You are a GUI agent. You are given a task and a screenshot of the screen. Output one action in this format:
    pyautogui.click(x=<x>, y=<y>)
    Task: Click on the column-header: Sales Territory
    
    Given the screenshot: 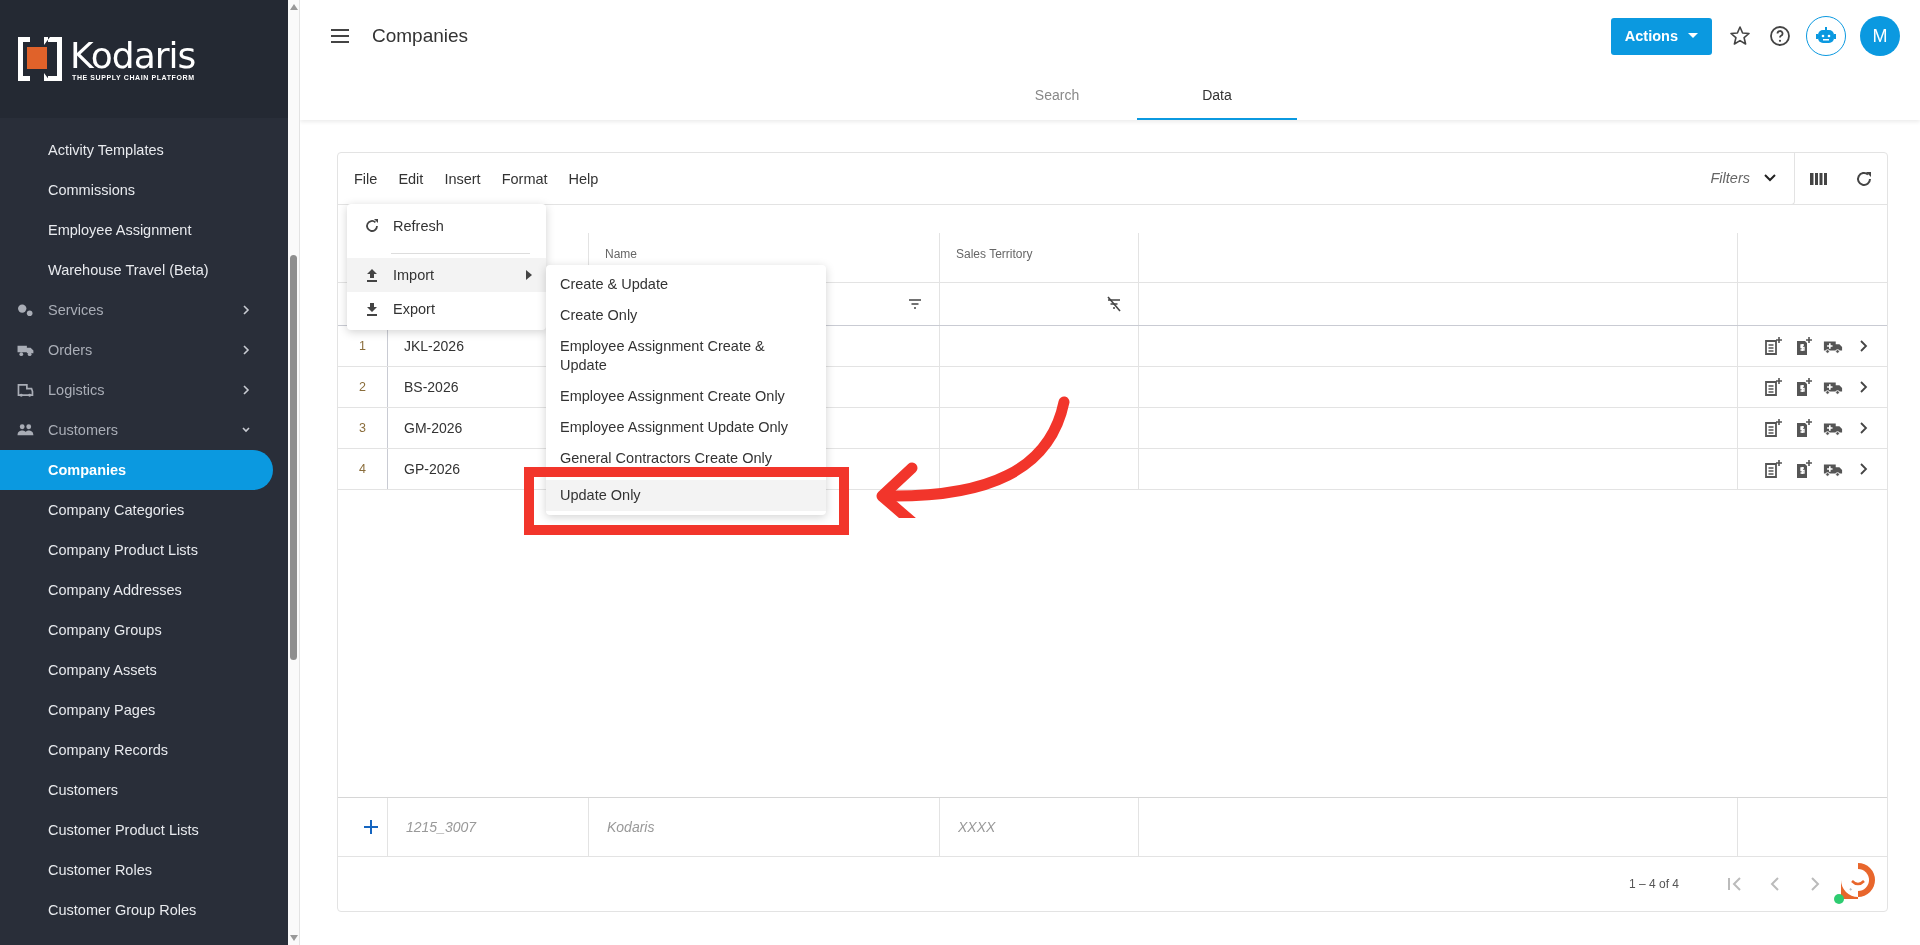 What is the action you would take?
    pyautogui.click(x=994, y=254)
    